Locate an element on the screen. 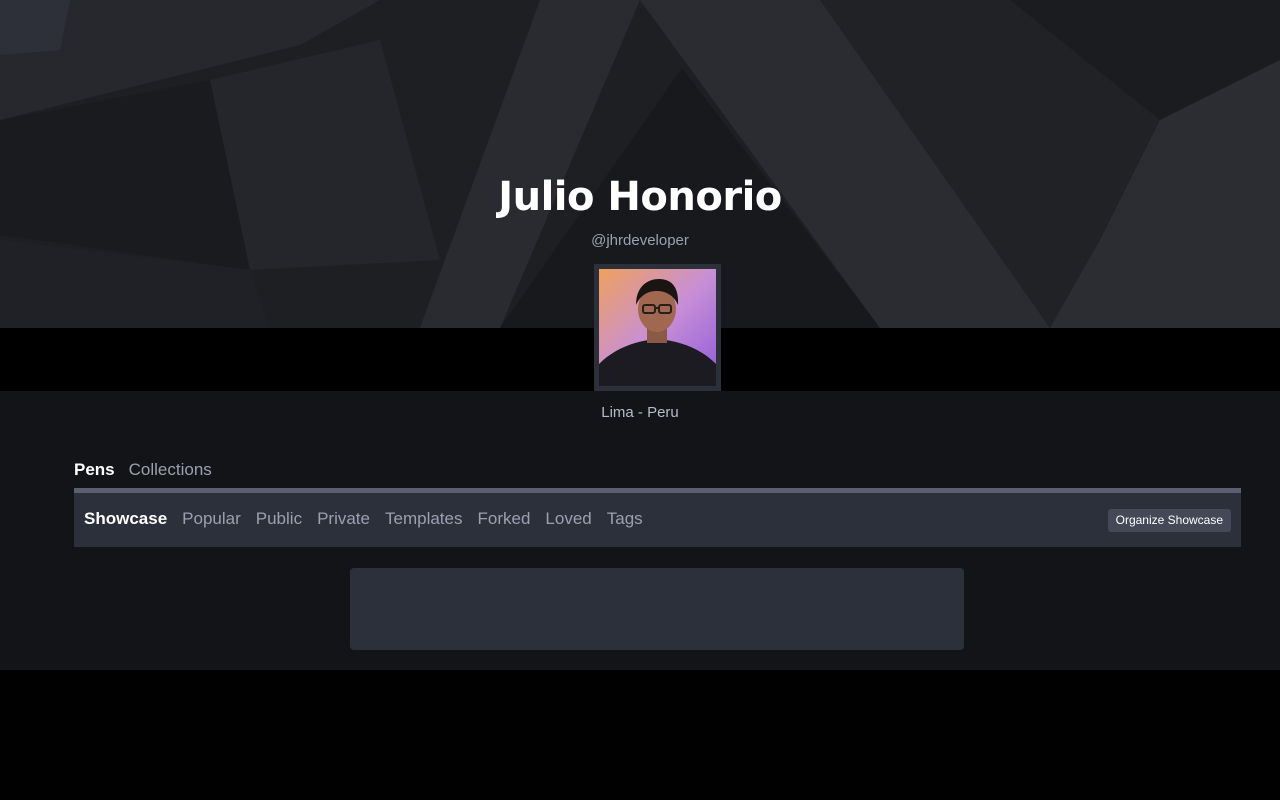 Image resolution: width=1280 pixels, height=800 pixels. avatar-photo is located at coordinates (657, 327).